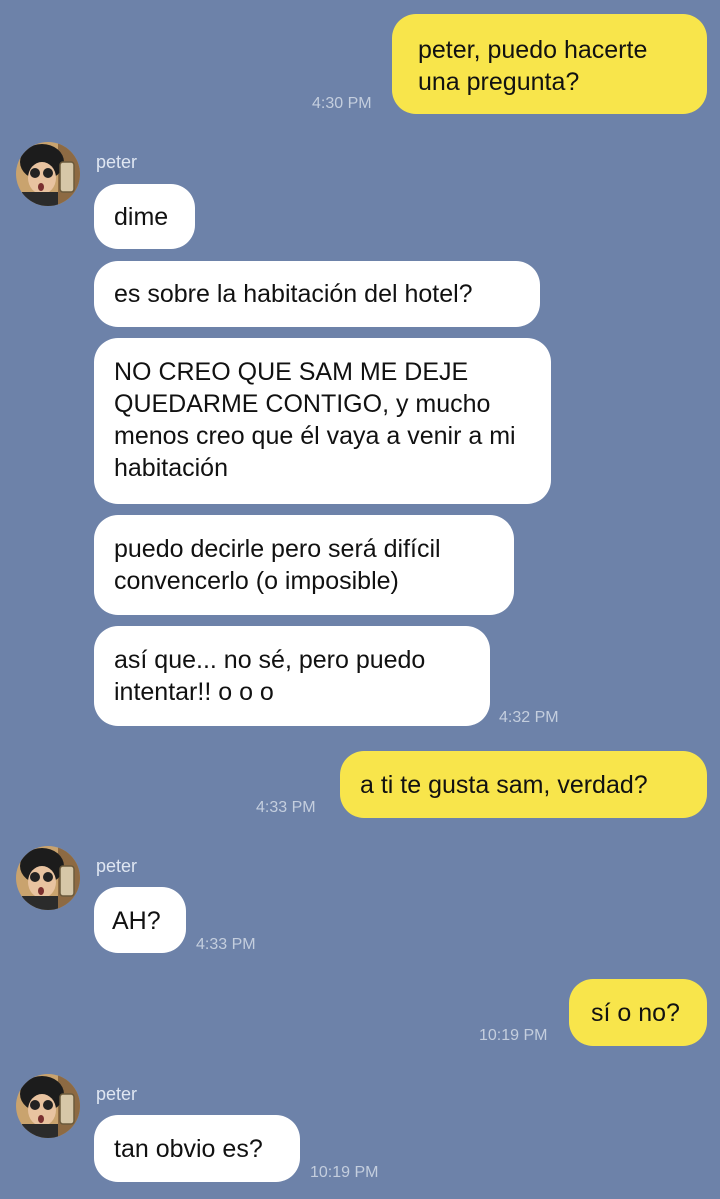  What do you see at coordinates (140, 920) in the screenshot?
I see `incoming-message-bubble: AH?` at bounding box center [140, 920].